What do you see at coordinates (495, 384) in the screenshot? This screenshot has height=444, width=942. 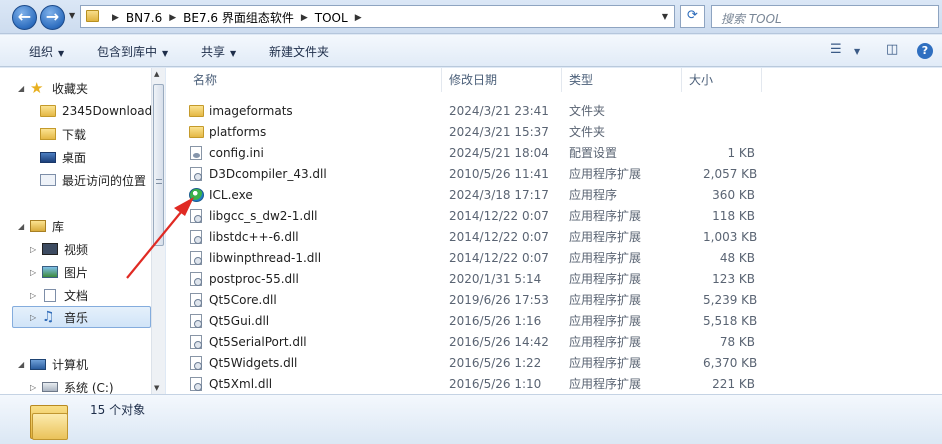 I see `file-date: 2016/5/26 1:10` at bounding box center [495, 384].